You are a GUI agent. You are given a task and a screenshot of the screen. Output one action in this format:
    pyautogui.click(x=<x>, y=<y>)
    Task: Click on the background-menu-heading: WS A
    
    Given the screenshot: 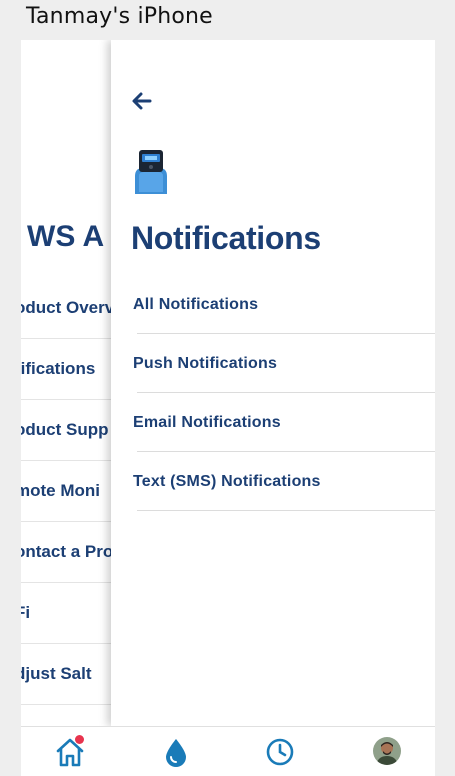 What is the action you would take?
    pyautogui.click(x=66, y=236)
    